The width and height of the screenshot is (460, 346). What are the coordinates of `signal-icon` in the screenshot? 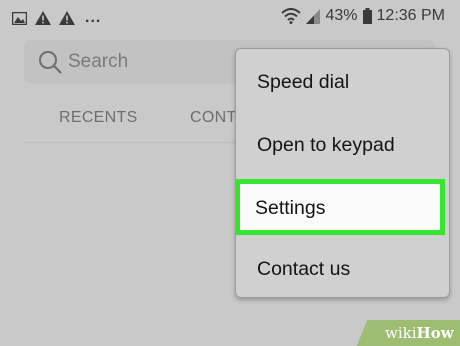 It's located at (313, 16).